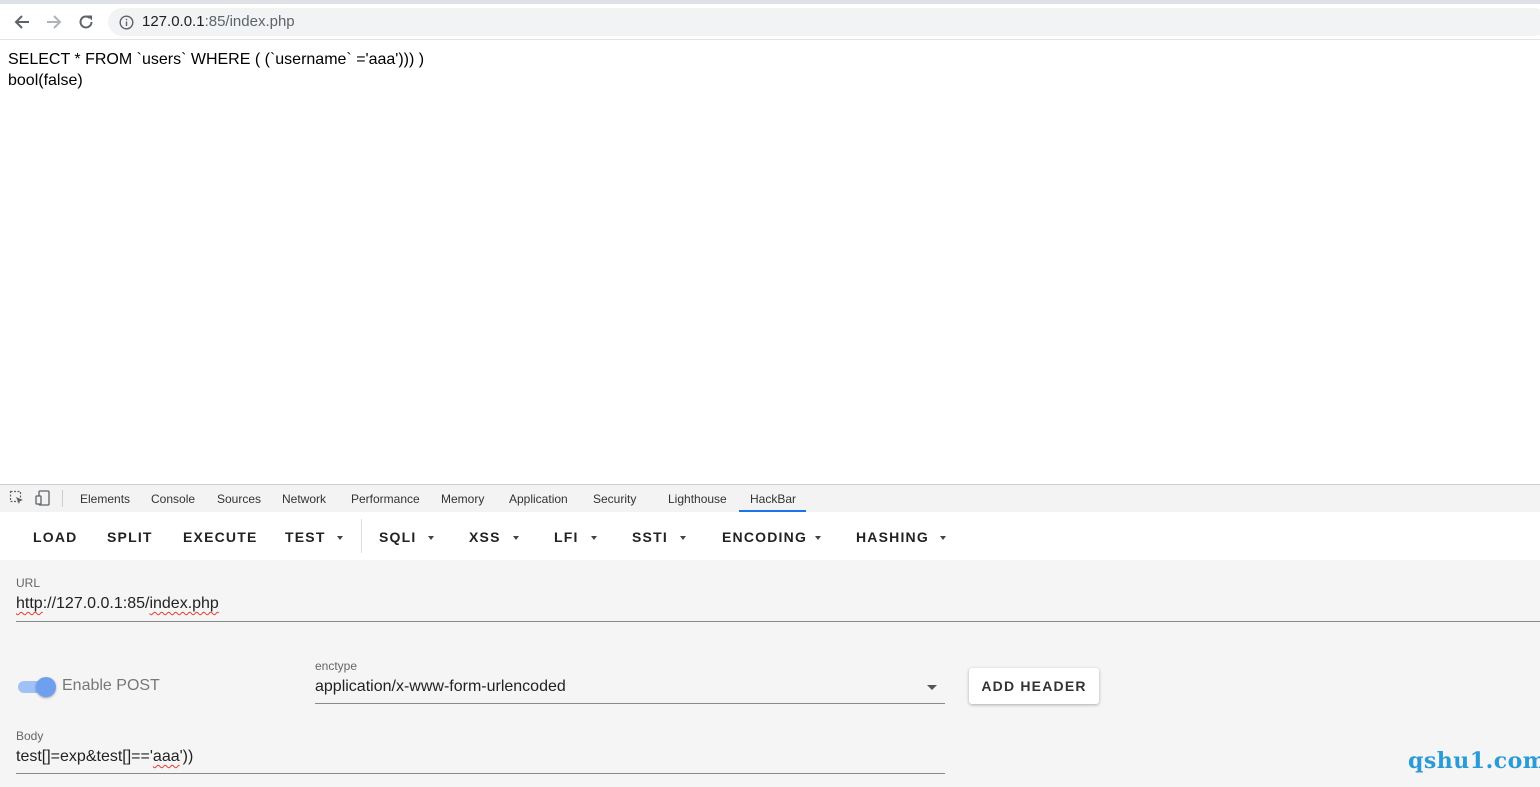 The height and width of the screenshot is (787, 1540). Describe the element at coordinates (778, 621) in the screenshot. I see `url-field-underline` at that location.